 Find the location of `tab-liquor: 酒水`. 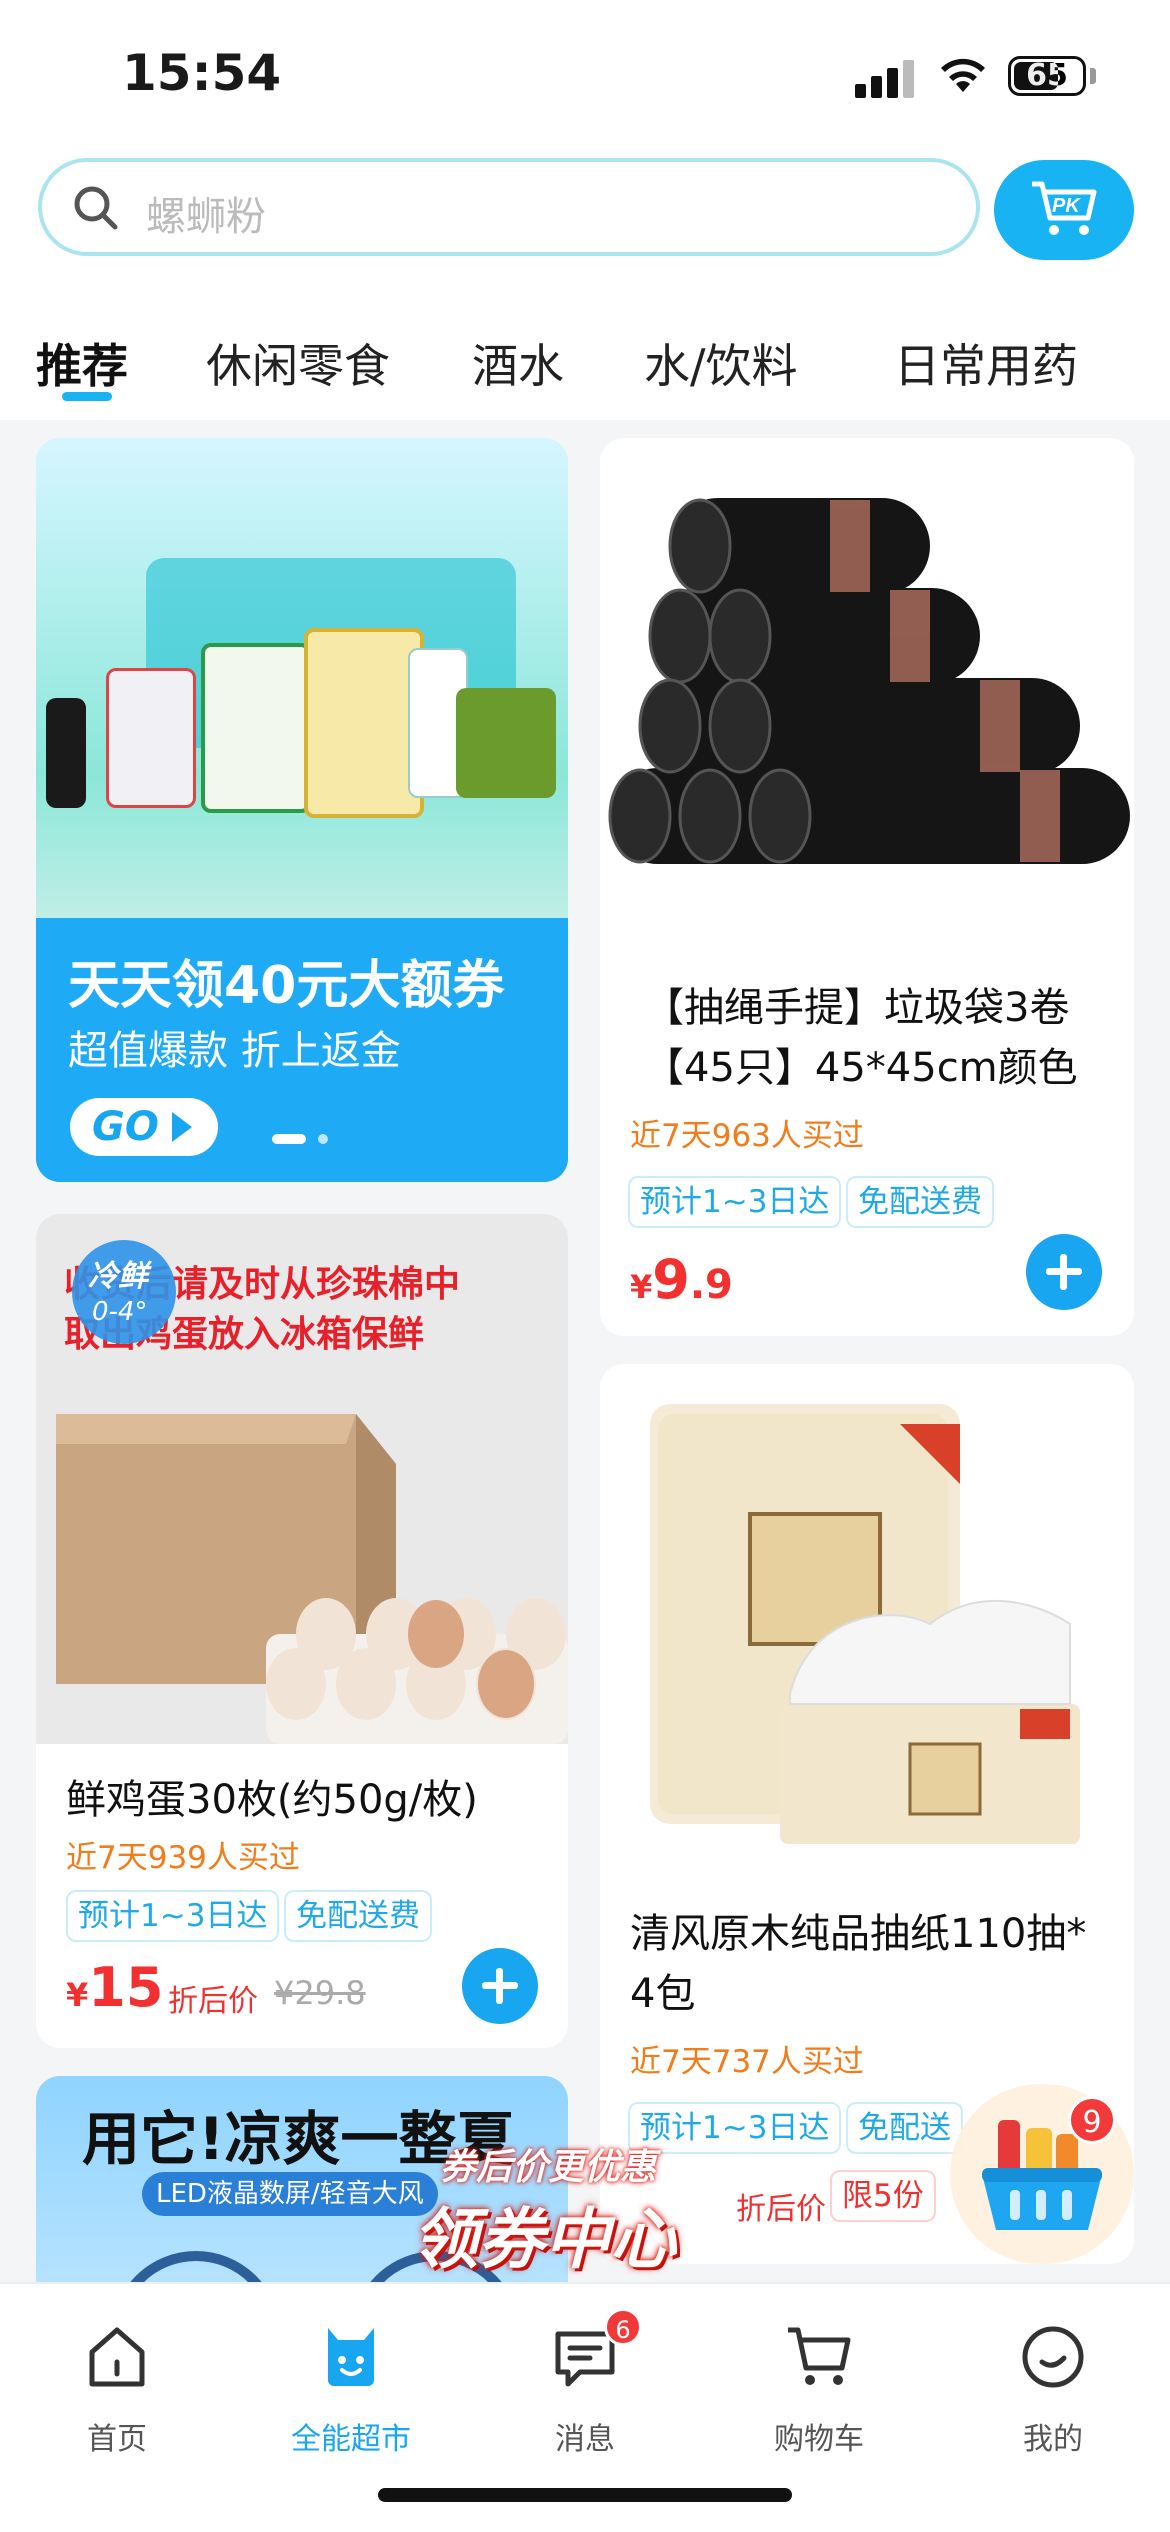

tab-liquor: 酒水 is located at coordinates (518, 363).